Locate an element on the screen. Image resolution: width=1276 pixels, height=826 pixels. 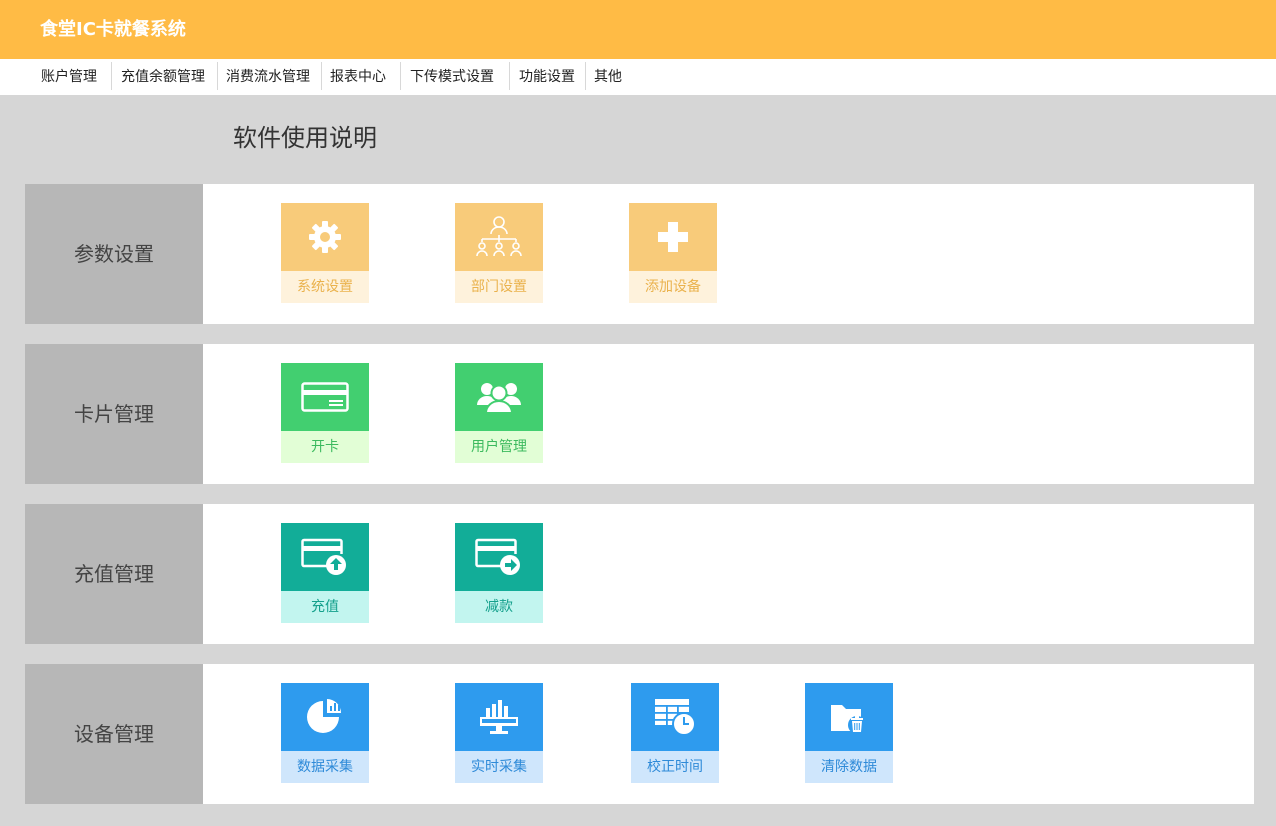
section-label: 设备管理 is located at coordinates (114, 734).